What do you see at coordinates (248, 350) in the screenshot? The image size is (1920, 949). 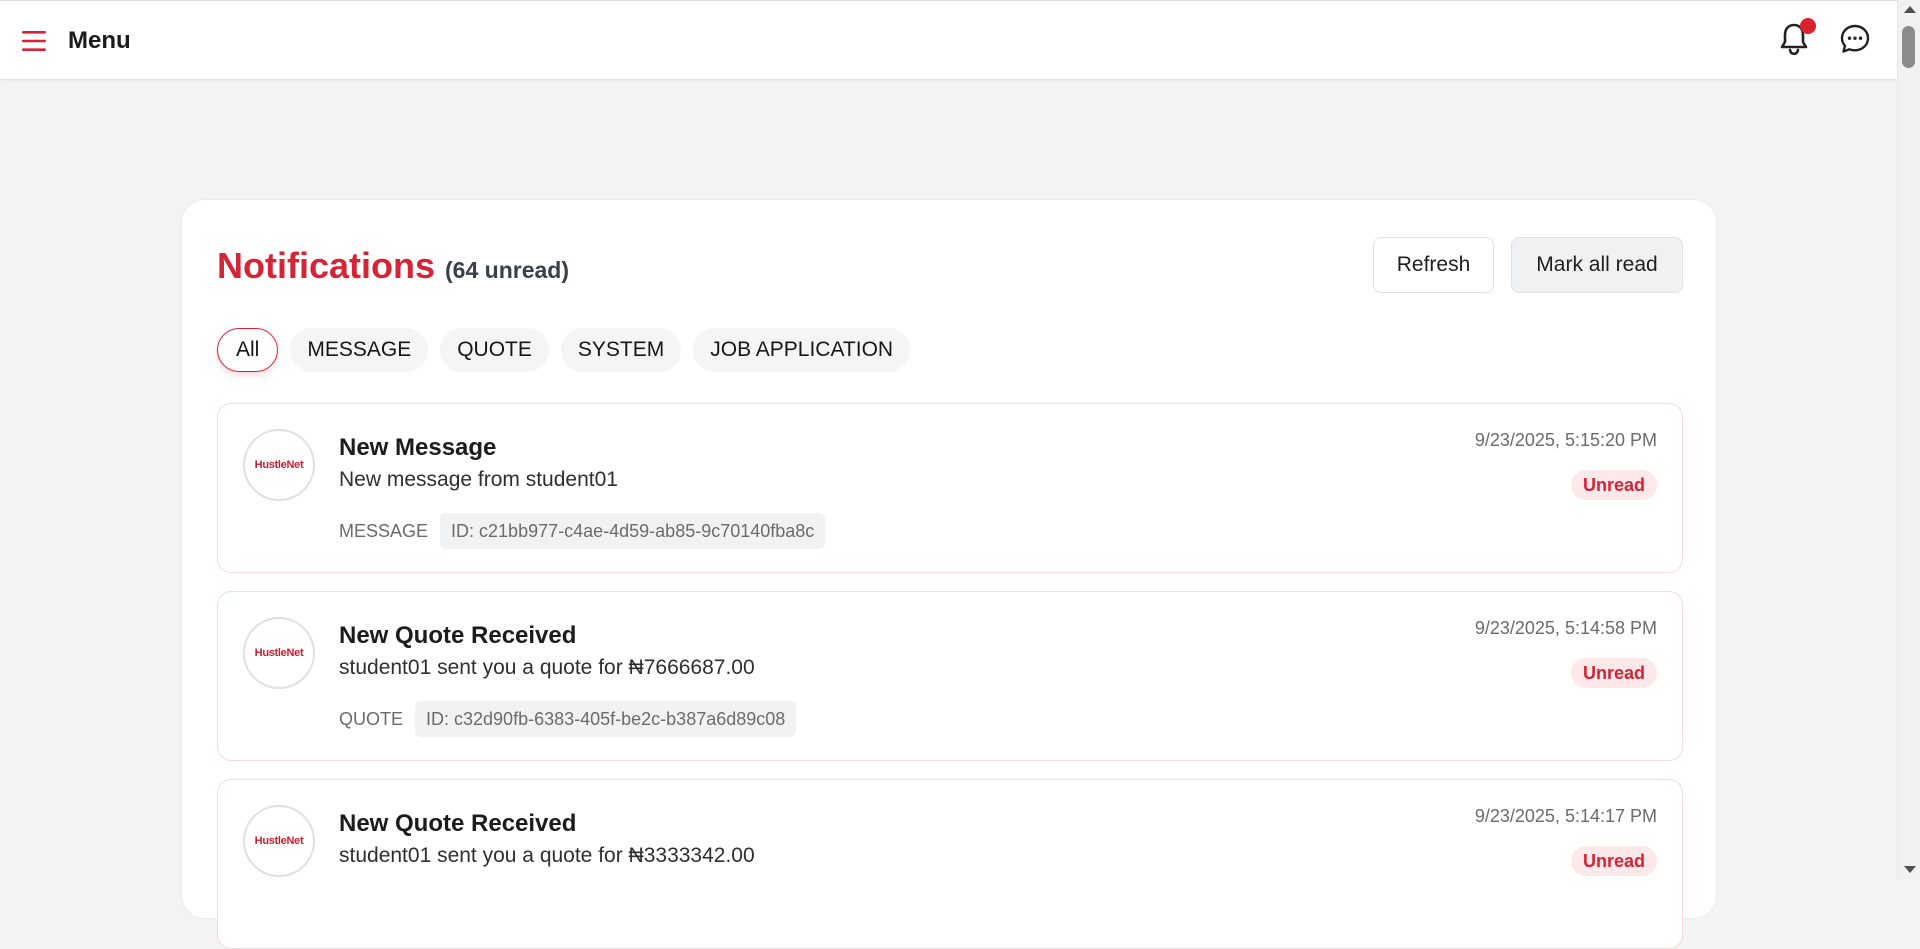 I see `filter-tab-all: All` at bounding box center [248, 350].